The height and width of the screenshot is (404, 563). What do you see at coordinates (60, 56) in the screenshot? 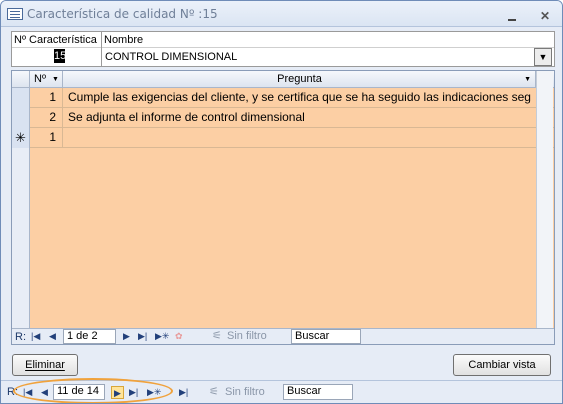
I see `num-field: 15` at bounding box center [60, 56].